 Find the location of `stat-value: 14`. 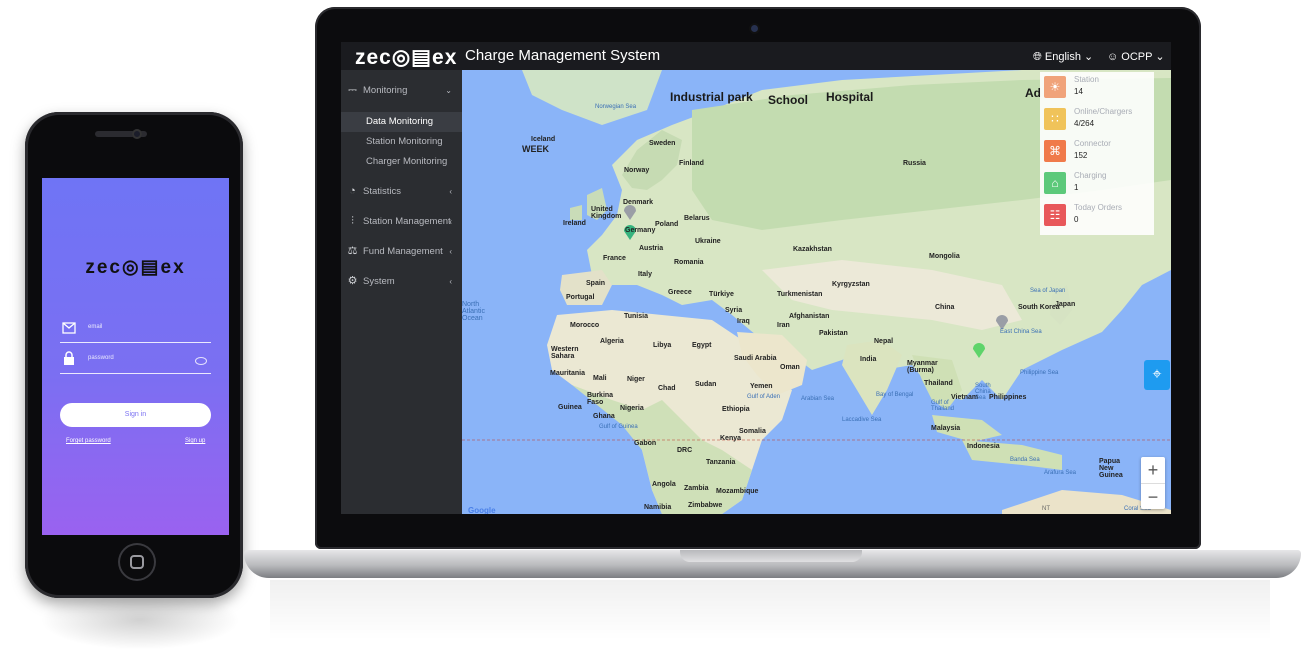

stat-value: 14 is located at coordinates (1078, 91).